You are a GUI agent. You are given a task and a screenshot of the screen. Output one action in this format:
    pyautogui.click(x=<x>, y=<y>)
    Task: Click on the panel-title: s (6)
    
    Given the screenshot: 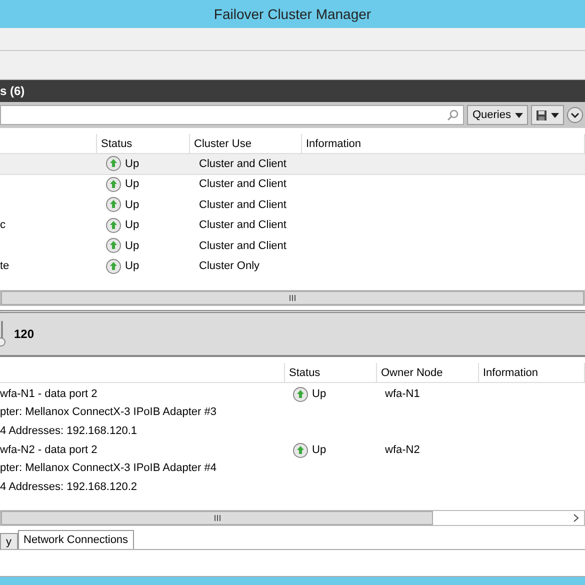 What is the action you would take?
    pyautogui.click(x=12, y=91)
    